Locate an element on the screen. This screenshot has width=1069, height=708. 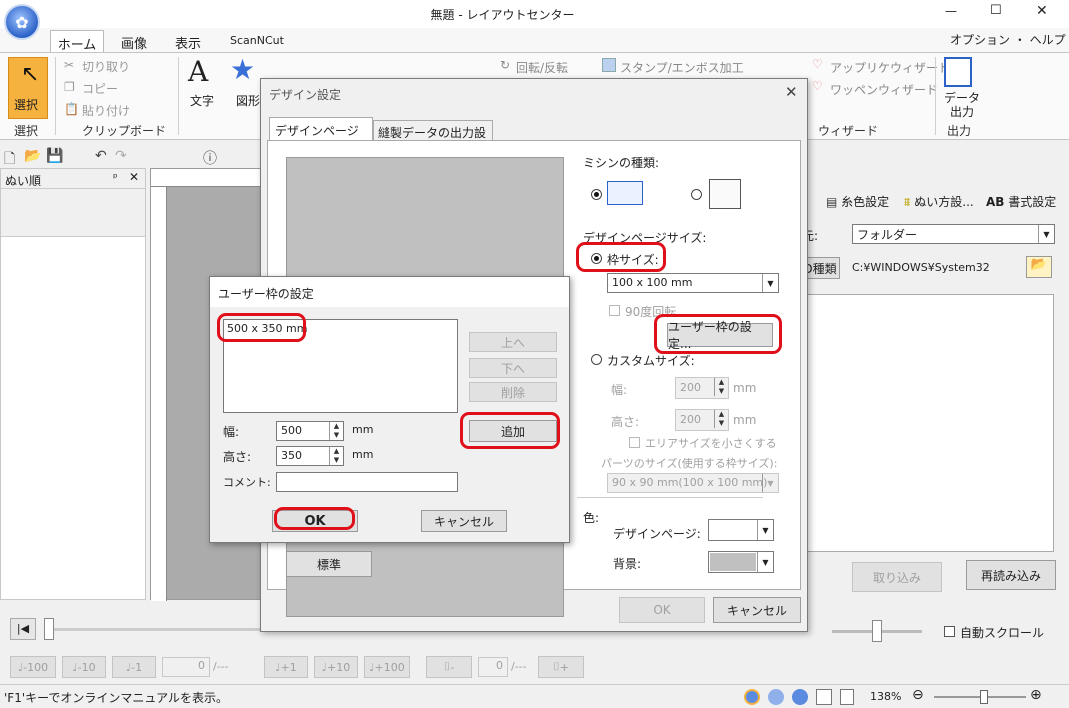
step-minus-1: ♩ -1 is located at coordinates (134, 667).